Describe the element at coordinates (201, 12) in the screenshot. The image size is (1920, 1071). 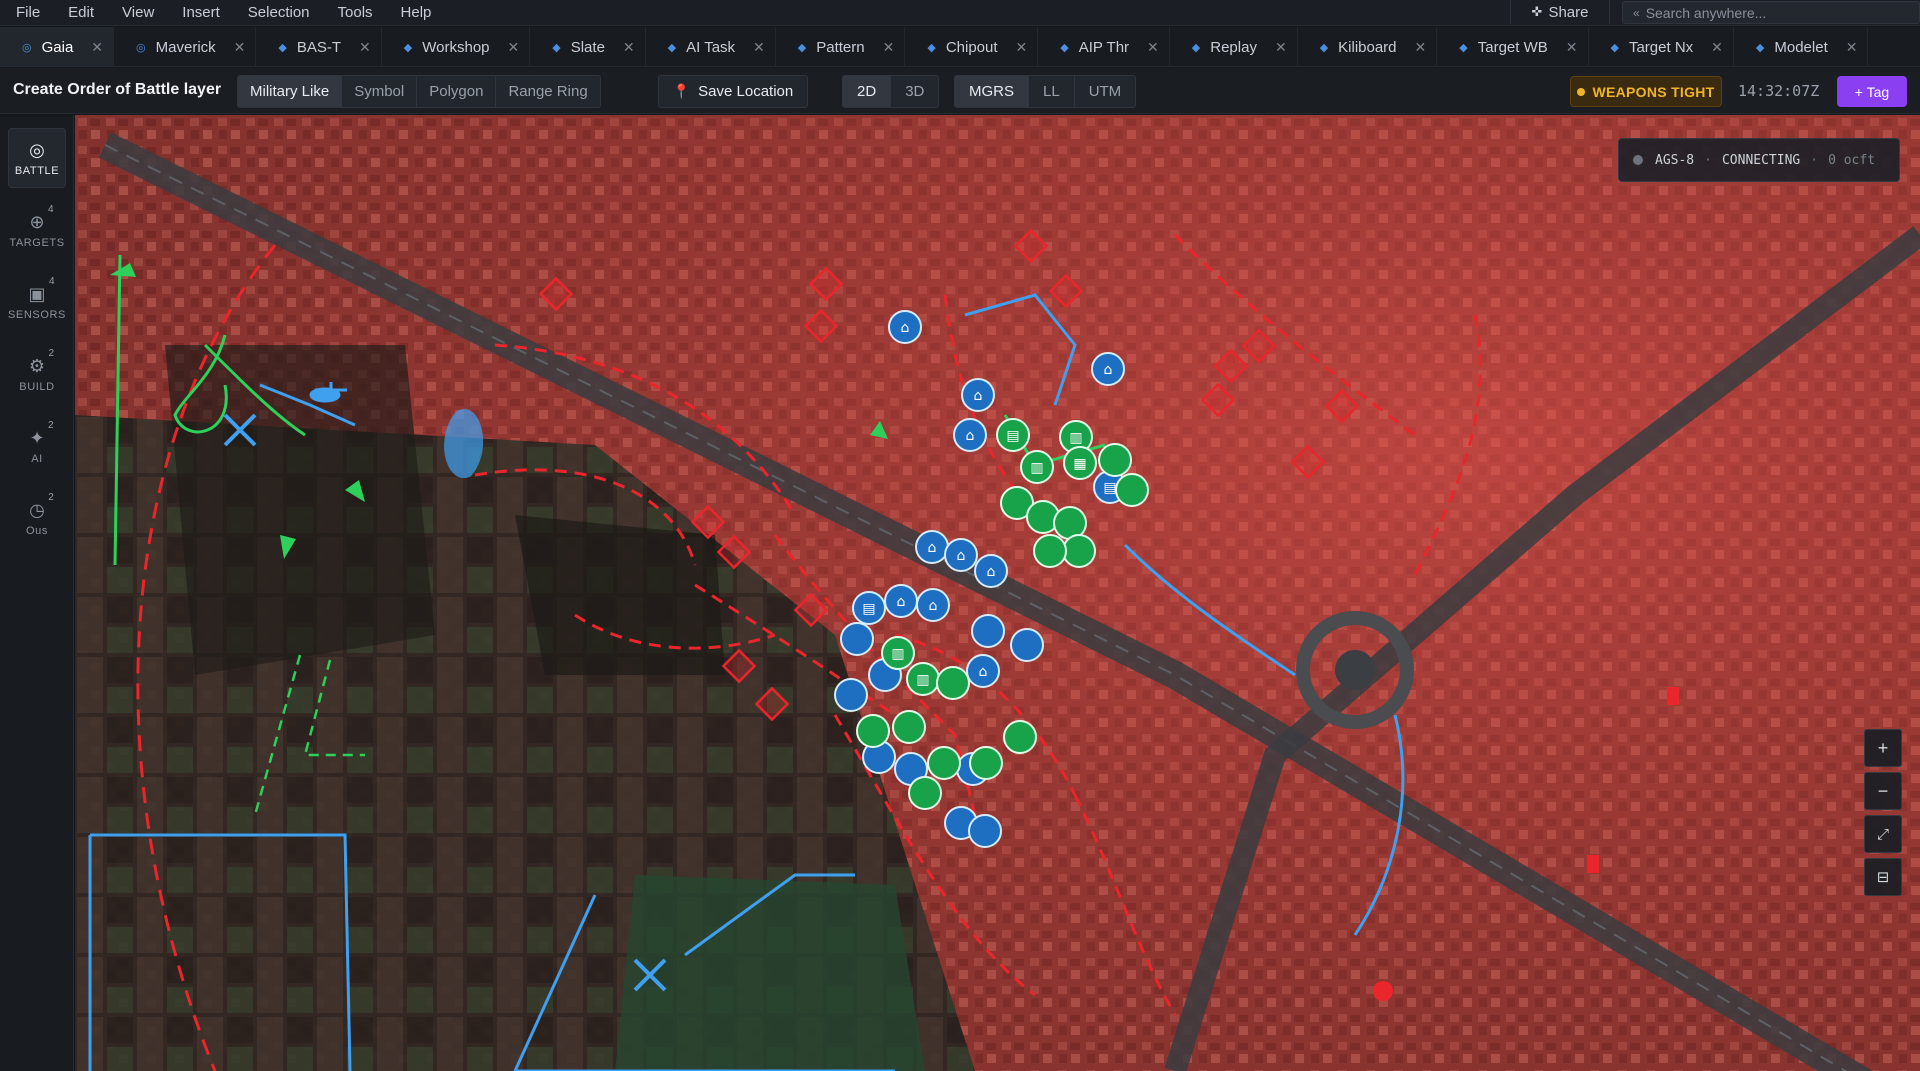
I see `menu-insert: Insert` at that location.